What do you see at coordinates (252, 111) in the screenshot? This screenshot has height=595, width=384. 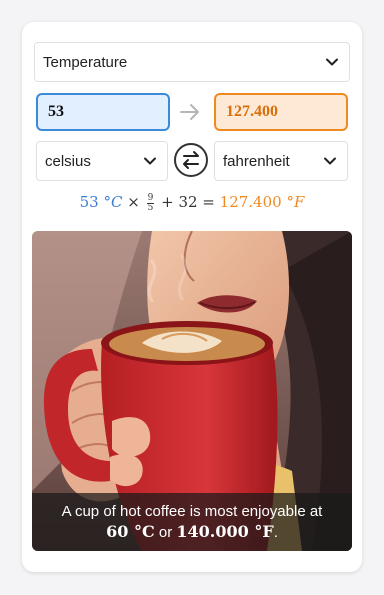 I see `output-value-text: 127.400` at bounding box center [252, 111].